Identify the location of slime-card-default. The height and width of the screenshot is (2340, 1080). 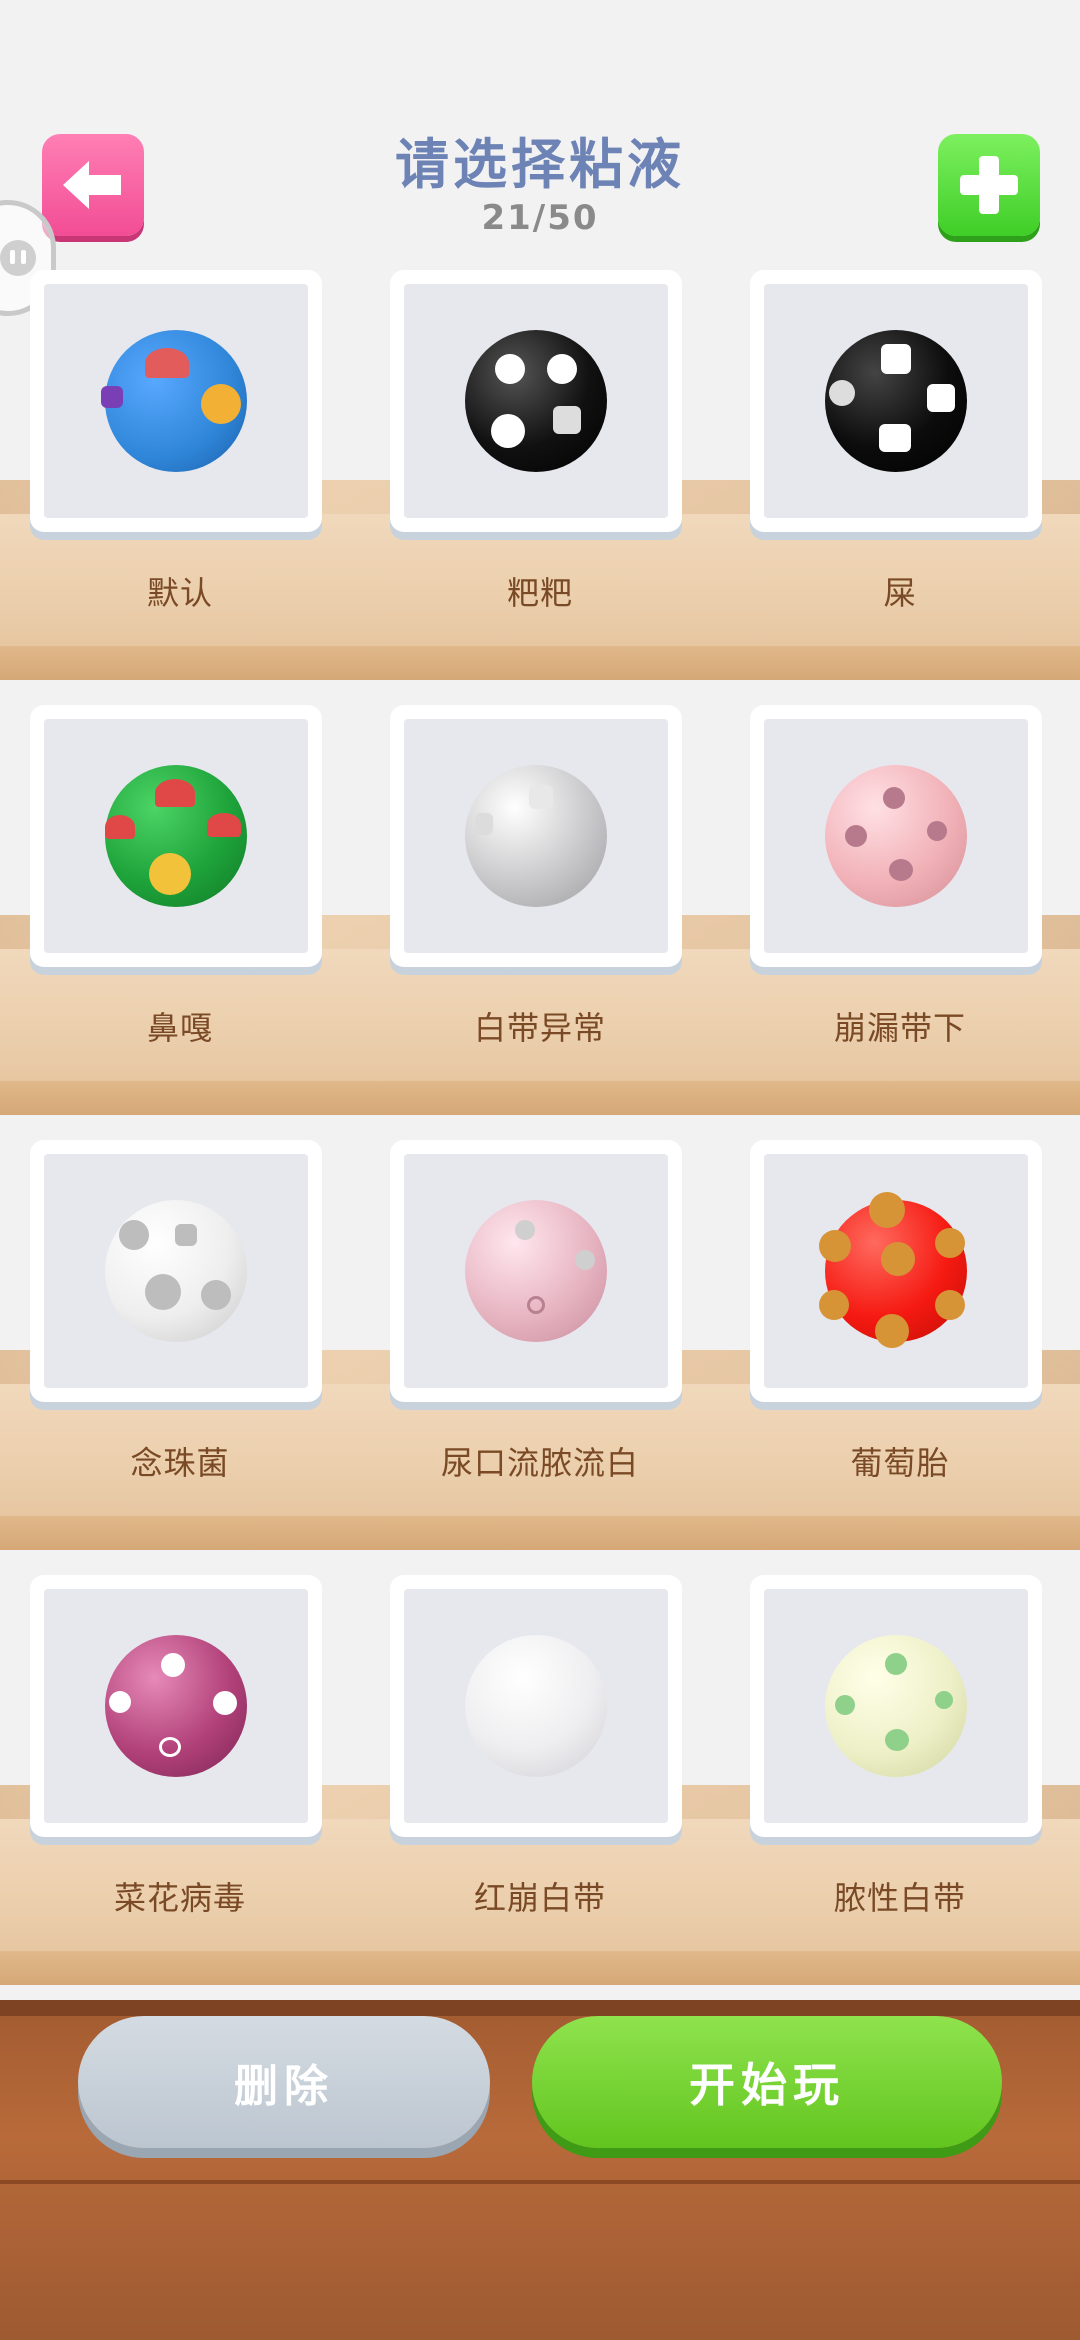
(176, 401).